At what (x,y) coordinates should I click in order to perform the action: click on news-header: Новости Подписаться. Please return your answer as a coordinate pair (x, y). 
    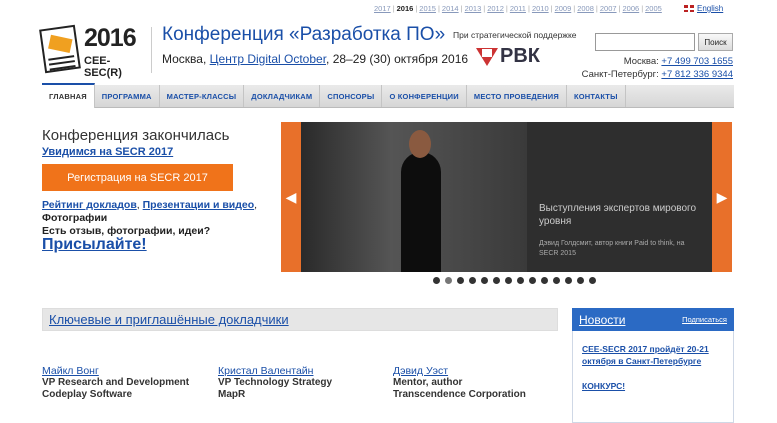
    Looking at the image, I should click on (653, 319).